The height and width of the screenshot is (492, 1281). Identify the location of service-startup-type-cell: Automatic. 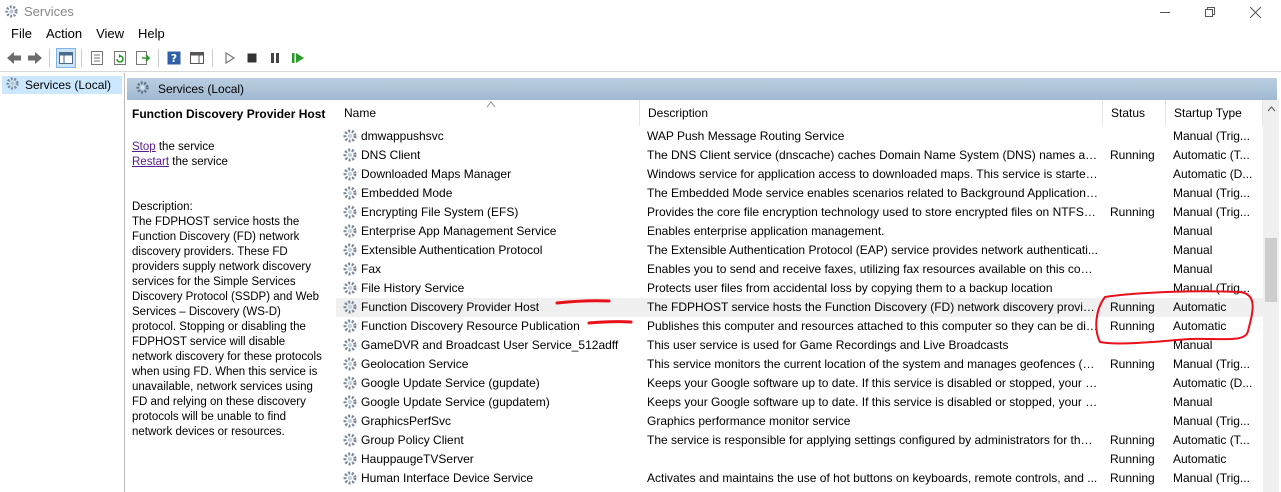
(1200, 326).